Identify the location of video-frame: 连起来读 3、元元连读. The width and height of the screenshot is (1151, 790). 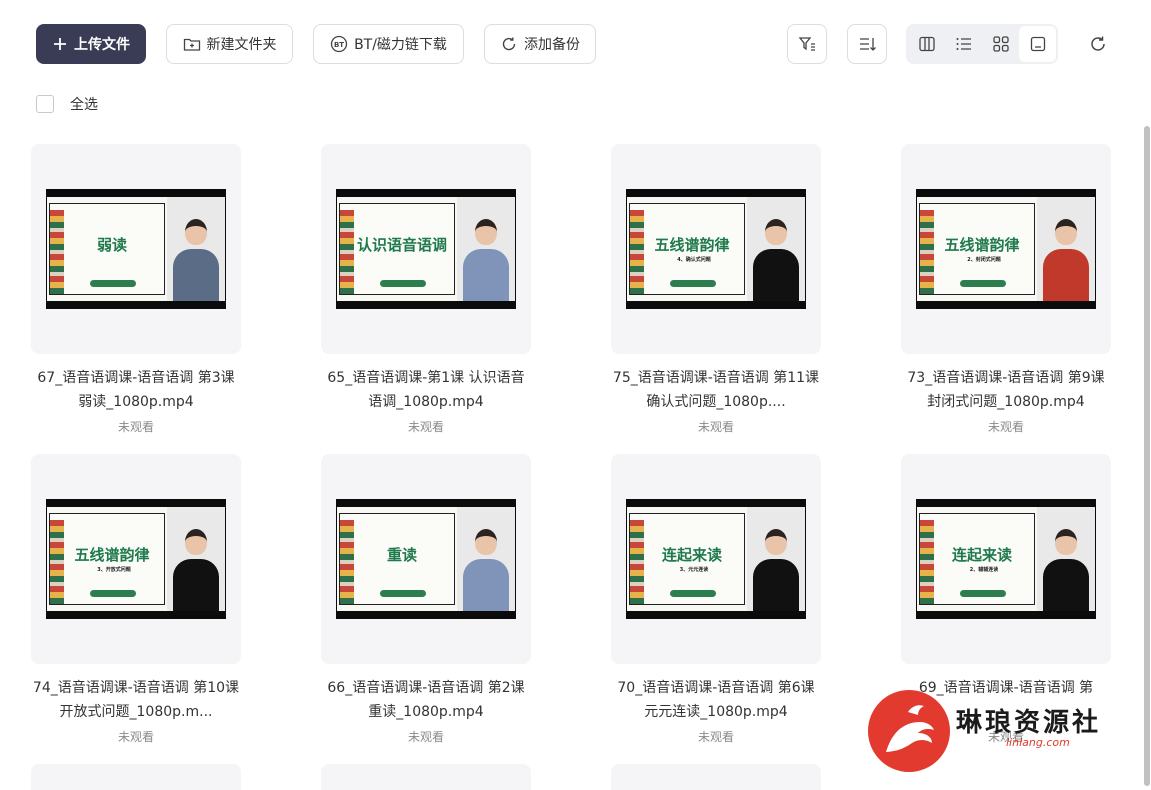
(716, 559).